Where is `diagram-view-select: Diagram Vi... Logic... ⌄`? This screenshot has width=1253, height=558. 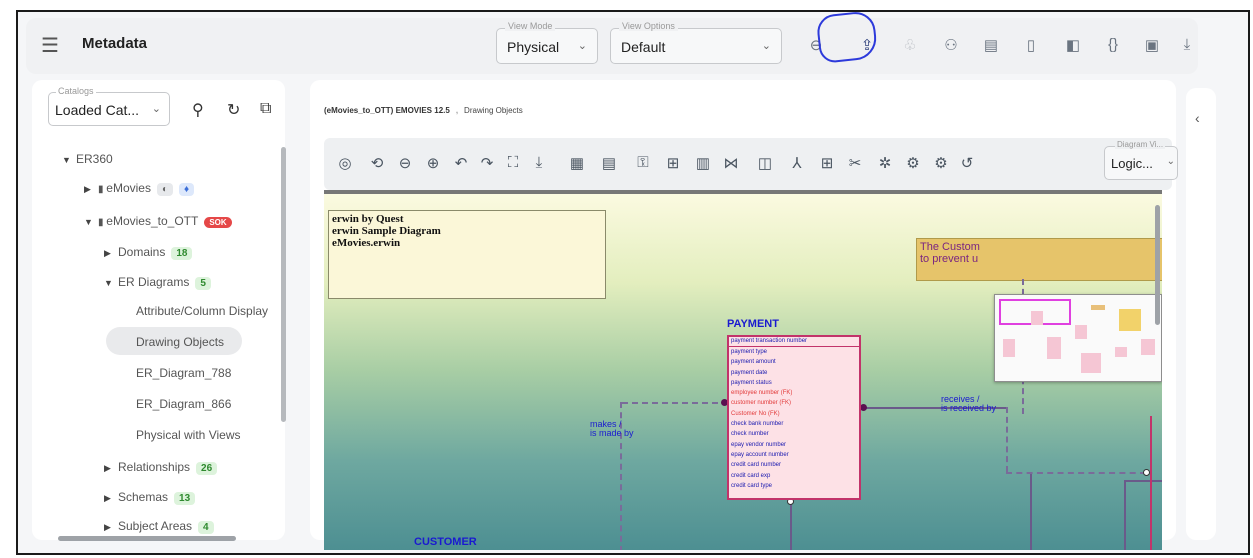 diagram-view-select: Diagram Vi... Logic... ⌄ is located at coordinates (1141, 160).